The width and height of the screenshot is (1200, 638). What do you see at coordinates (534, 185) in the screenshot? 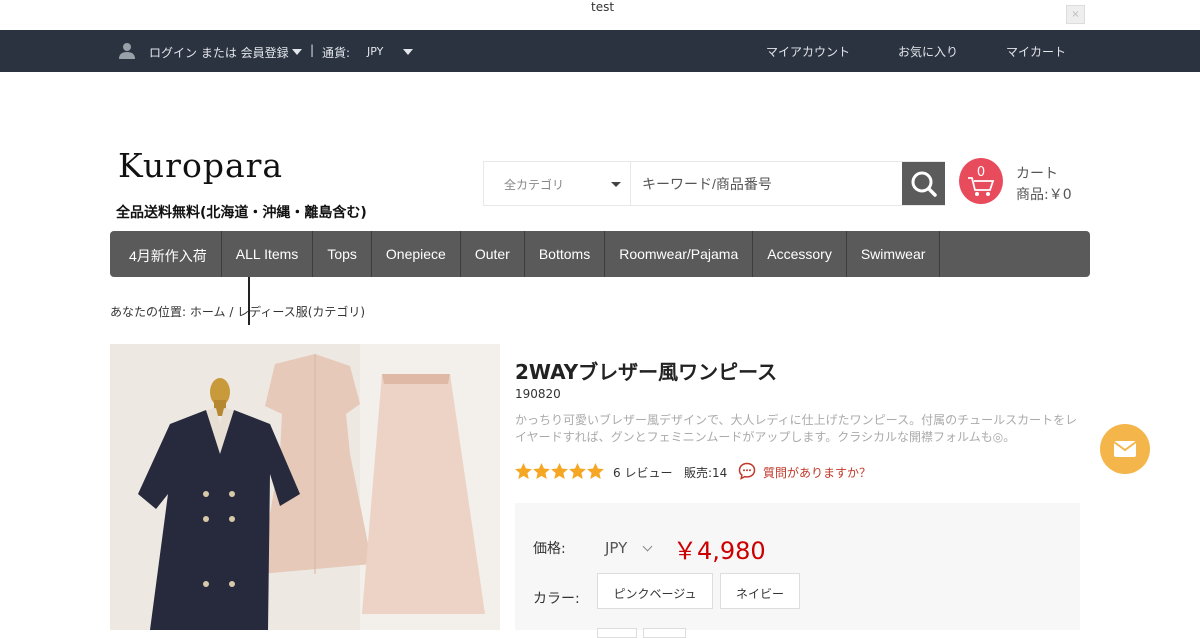
I see `category-select-label: 全カテゴリ` at bounding box center [534, 185].